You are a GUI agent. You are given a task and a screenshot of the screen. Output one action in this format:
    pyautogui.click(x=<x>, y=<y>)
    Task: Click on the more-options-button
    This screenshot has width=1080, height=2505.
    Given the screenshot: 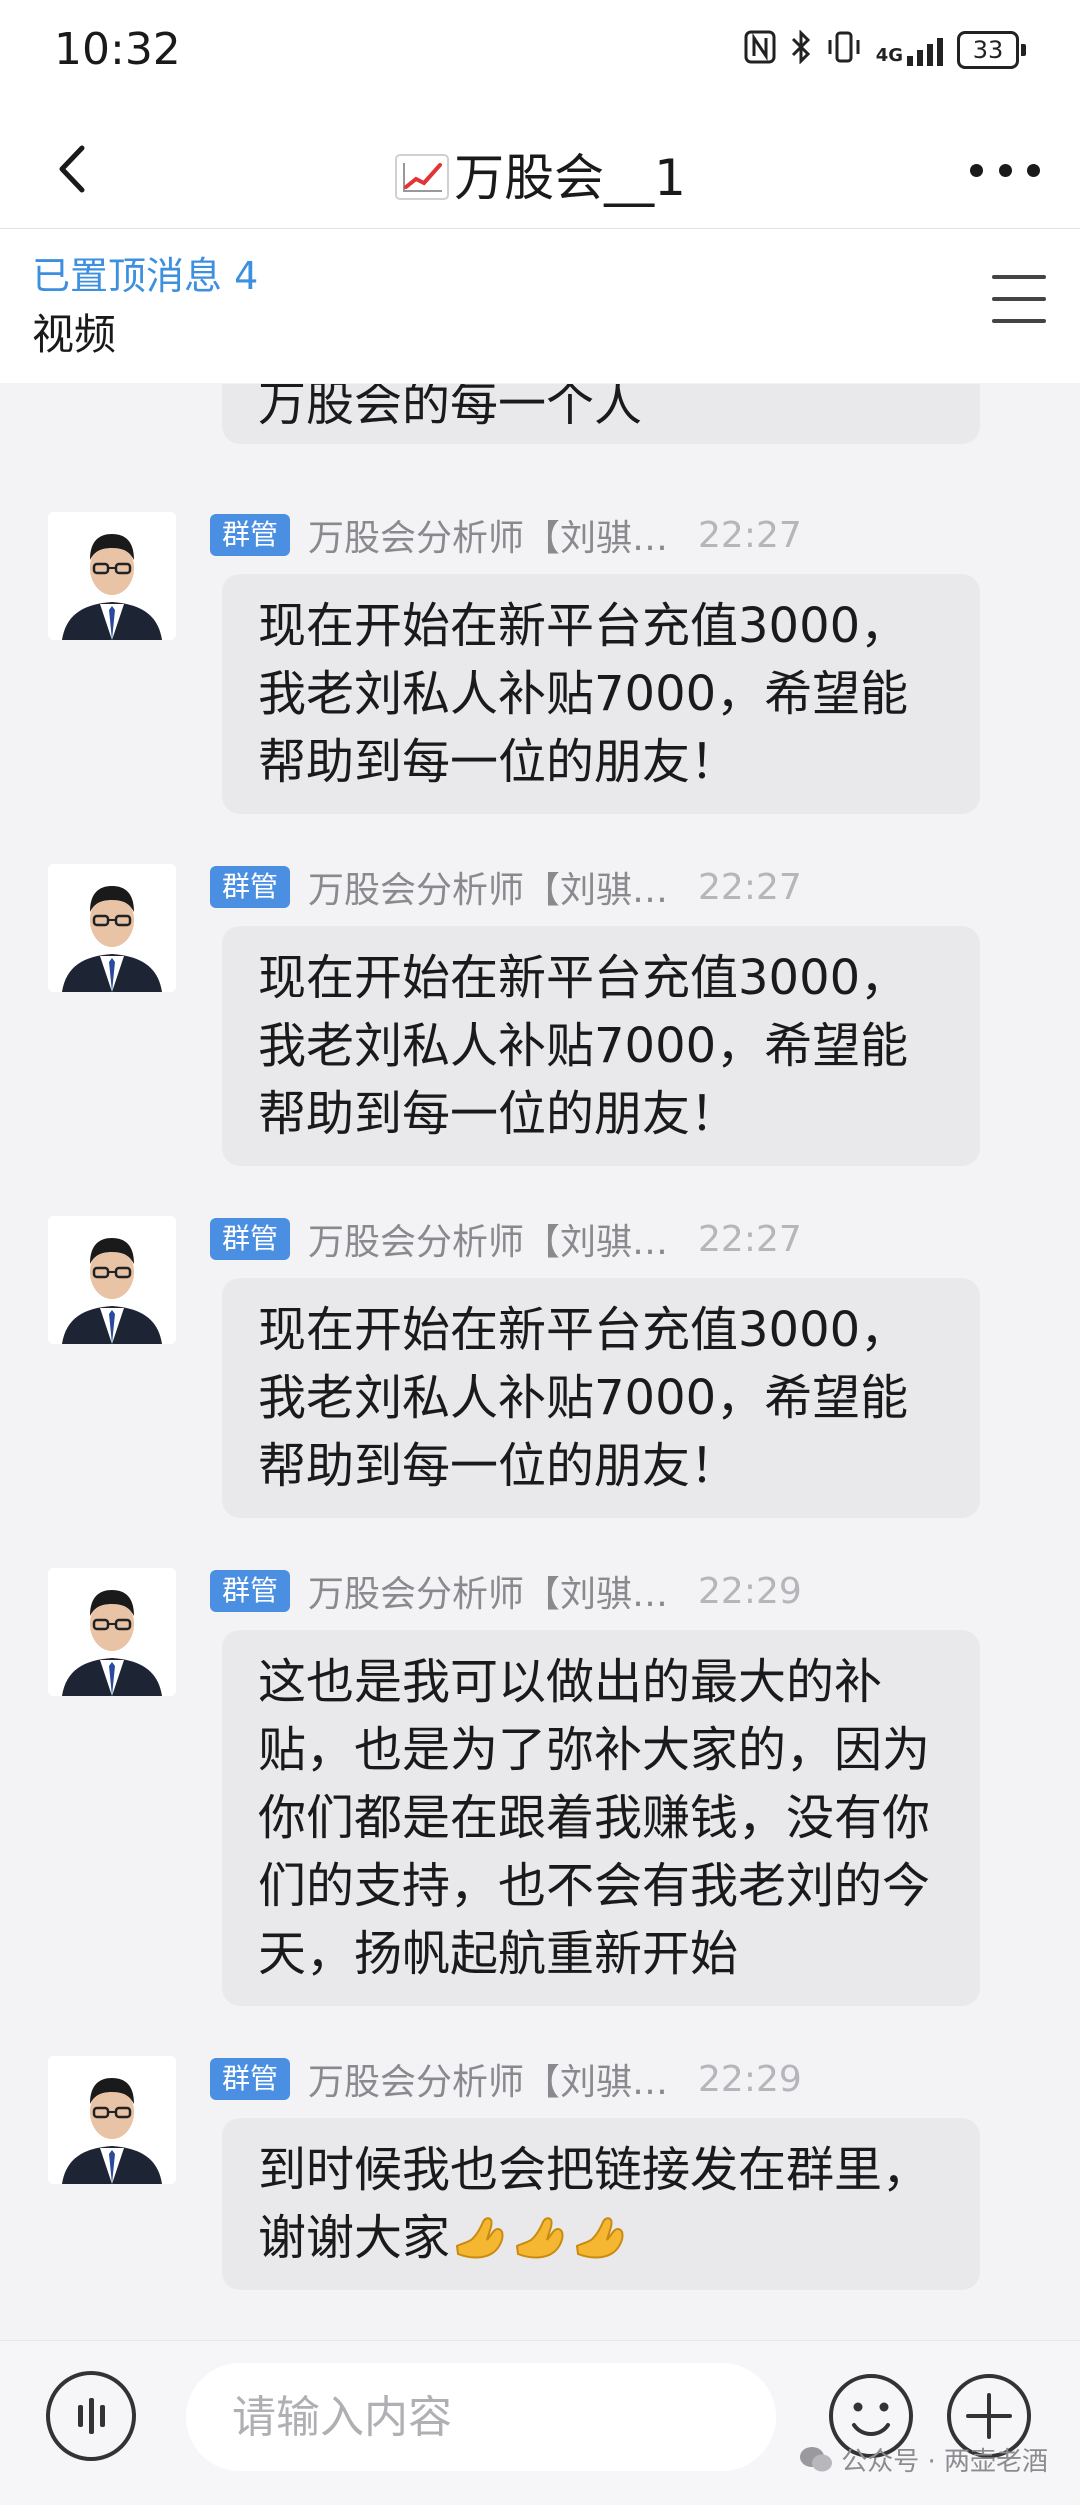 What is the action you would take?
    pyautogui.click(x=1005, y=170)
    